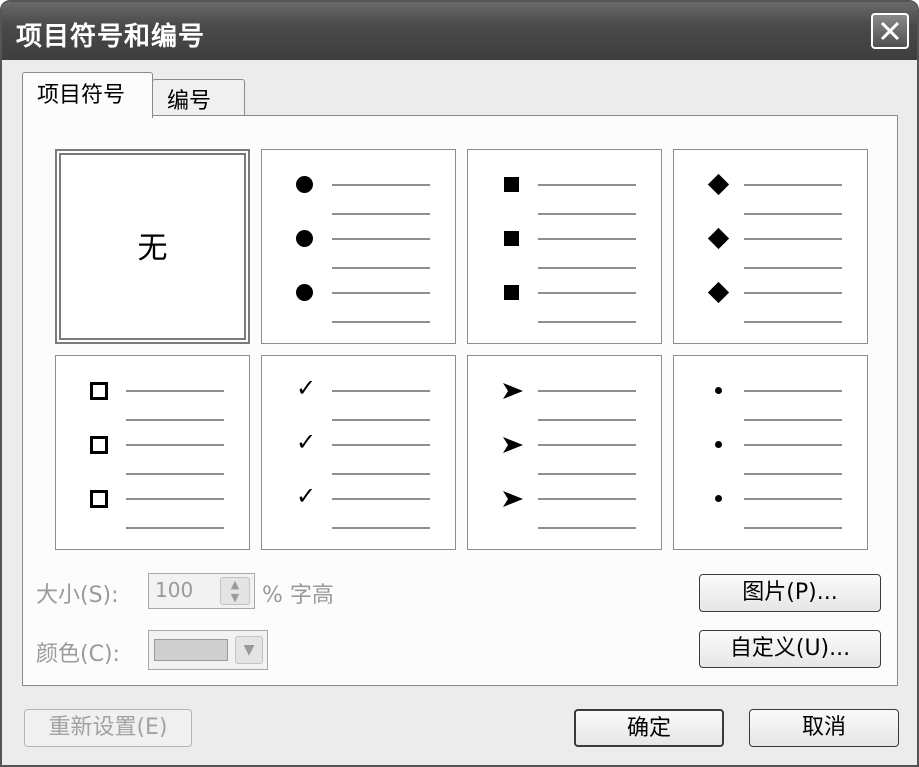 This screenshot has width=919, height=767. I want to click on bullet-style-filled-diamond, so click(770, 246).